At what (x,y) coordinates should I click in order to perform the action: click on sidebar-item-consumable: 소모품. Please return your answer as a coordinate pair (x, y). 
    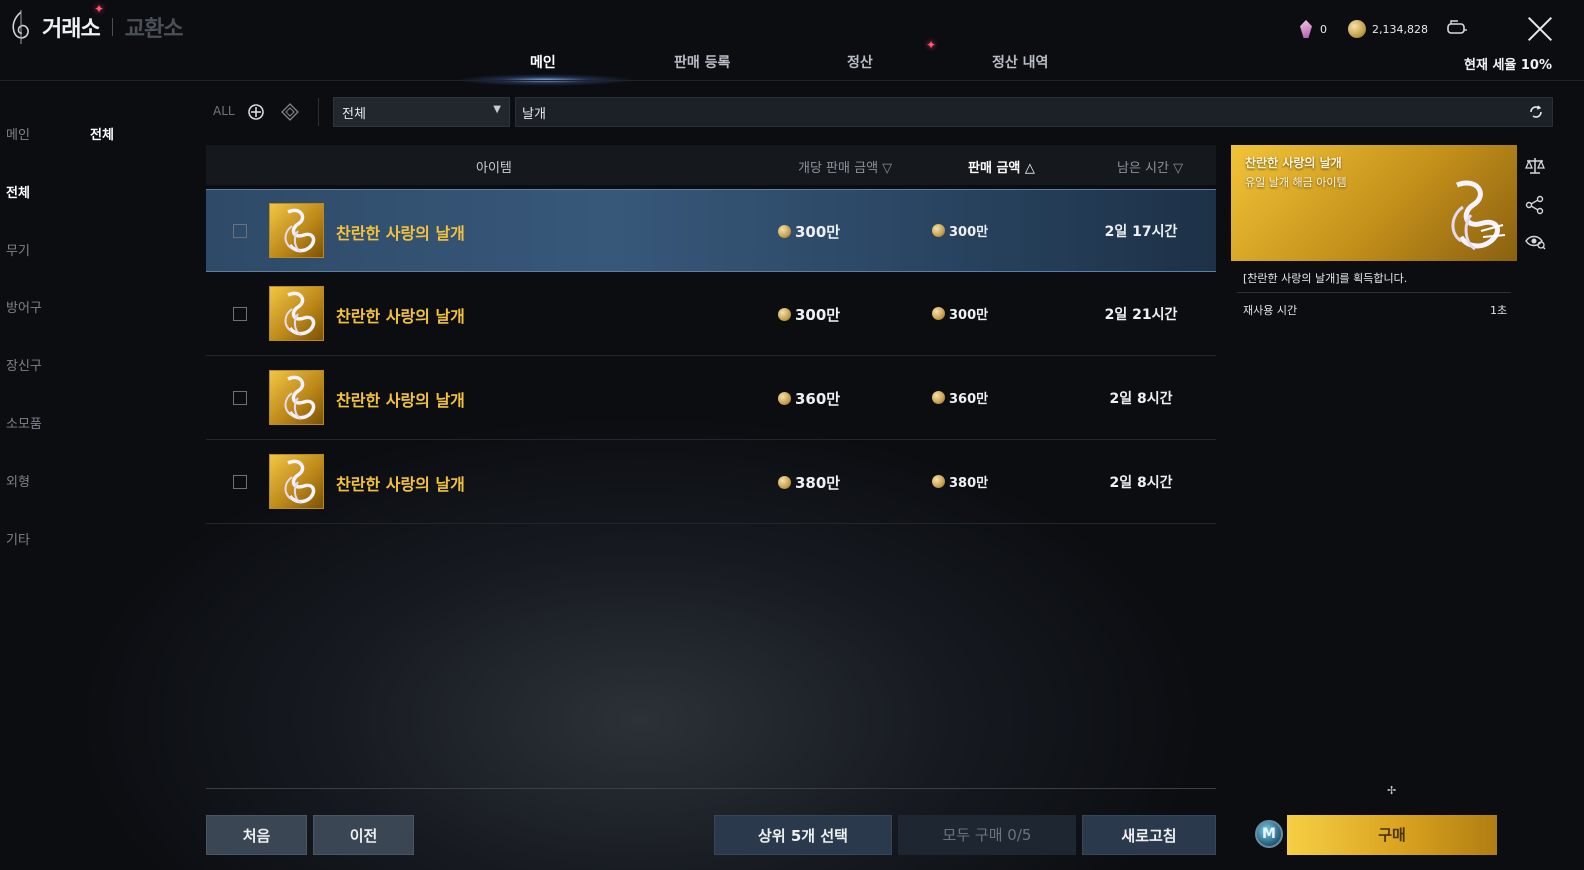
    Looking at the image, I should click on (24, 422).